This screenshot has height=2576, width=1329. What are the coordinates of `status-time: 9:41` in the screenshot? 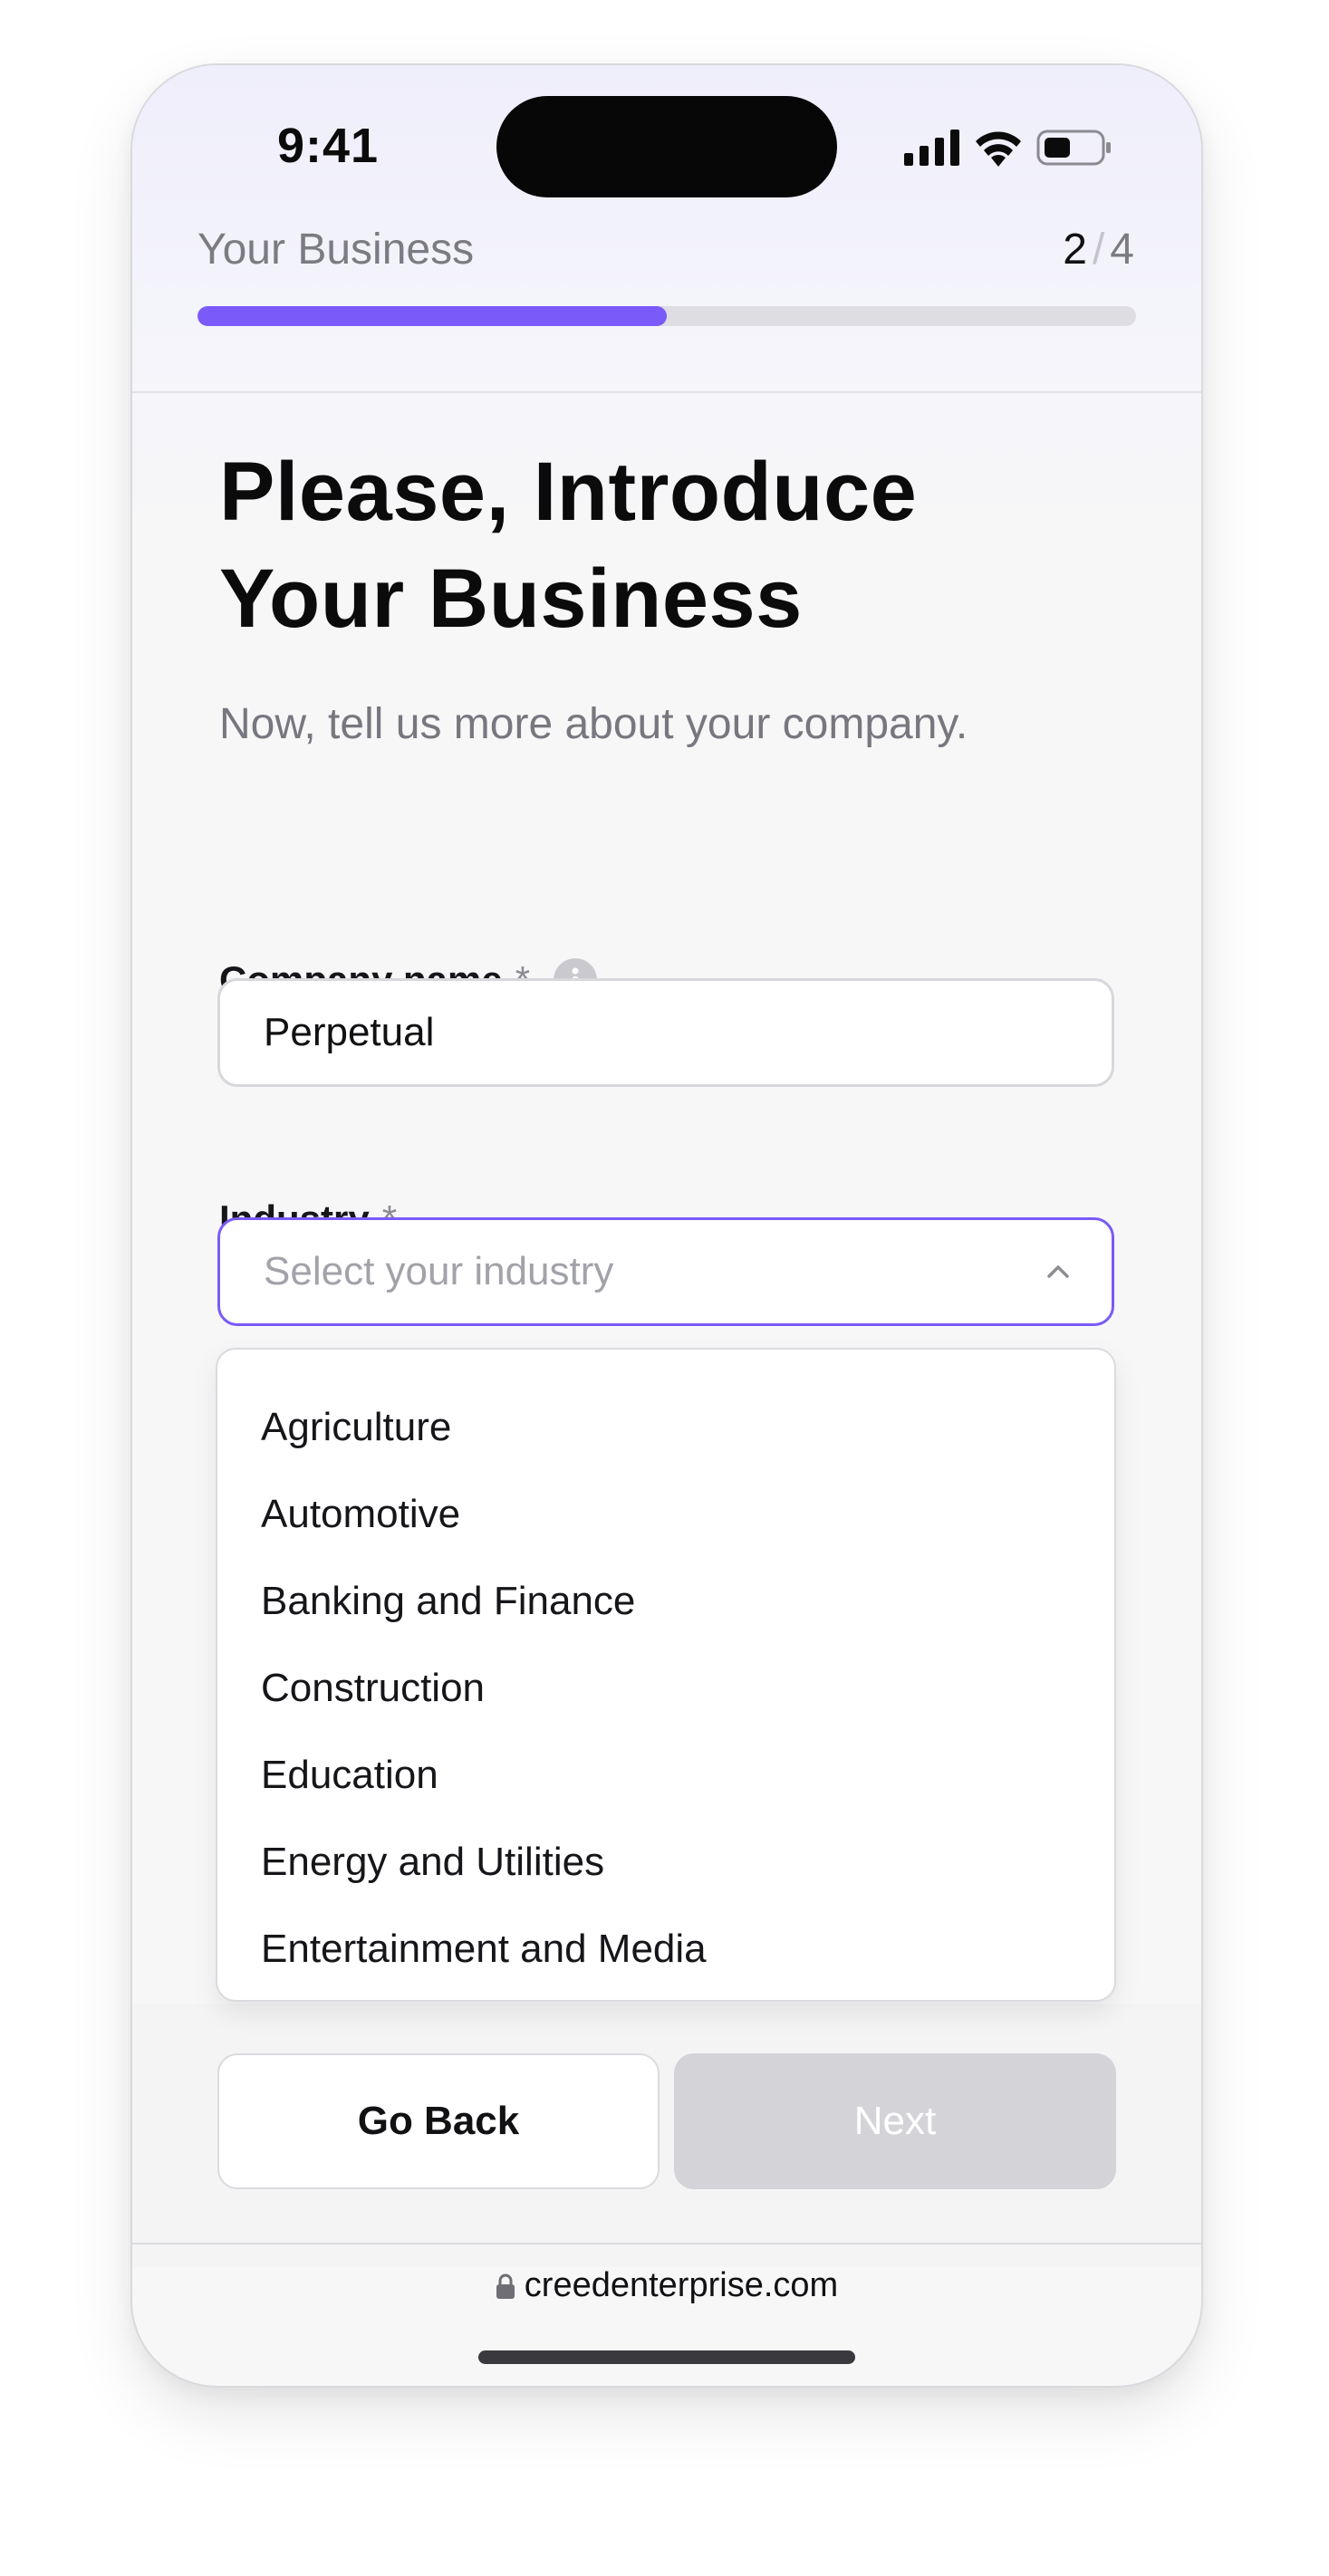 It's located at (328, 146).